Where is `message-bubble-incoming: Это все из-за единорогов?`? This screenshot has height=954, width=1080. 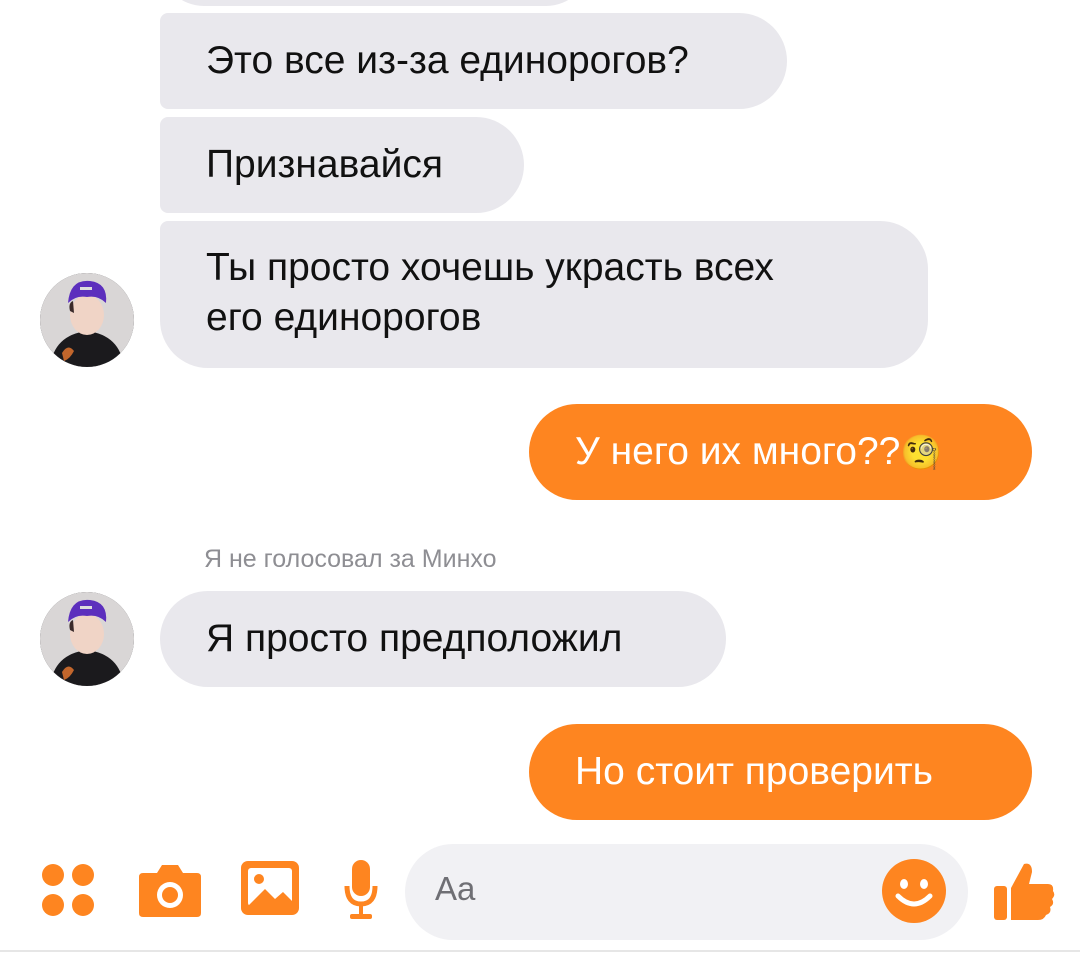 message-bubble-incoming: Это все из-за единорогов? is located at coordinates (473, 61).